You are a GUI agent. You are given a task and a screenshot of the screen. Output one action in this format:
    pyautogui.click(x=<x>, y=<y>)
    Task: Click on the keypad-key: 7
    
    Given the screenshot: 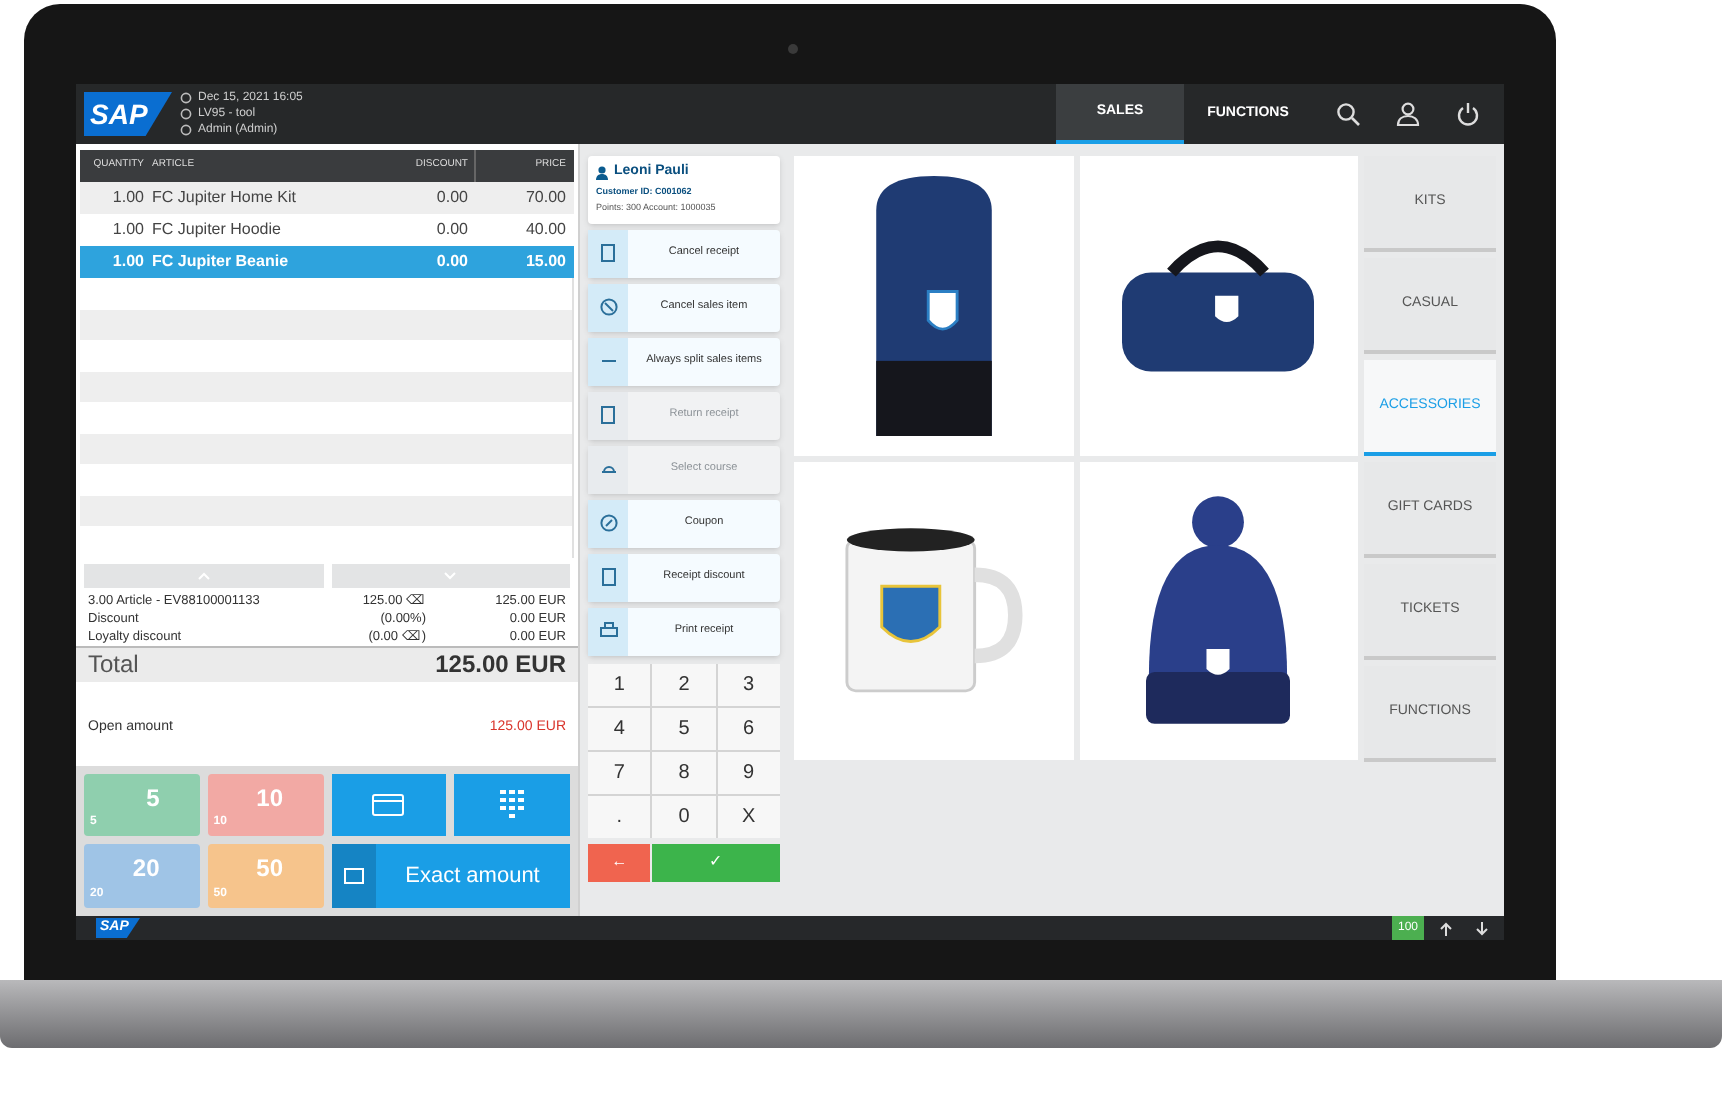 What is the action you would take?
    pyautogui.click(x=619, y=772)
    